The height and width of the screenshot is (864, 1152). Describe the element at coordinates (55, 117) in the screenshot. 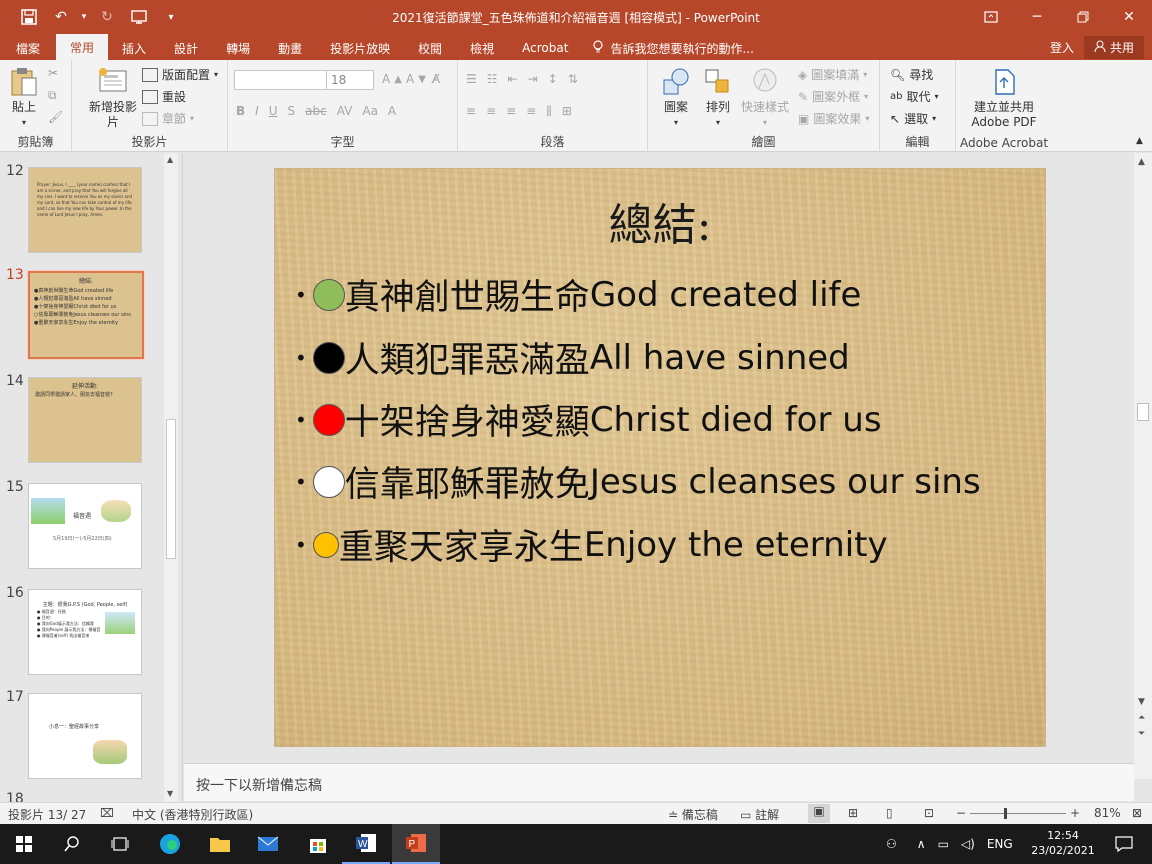

I see `format-painter-icon: 🖌` at that location.